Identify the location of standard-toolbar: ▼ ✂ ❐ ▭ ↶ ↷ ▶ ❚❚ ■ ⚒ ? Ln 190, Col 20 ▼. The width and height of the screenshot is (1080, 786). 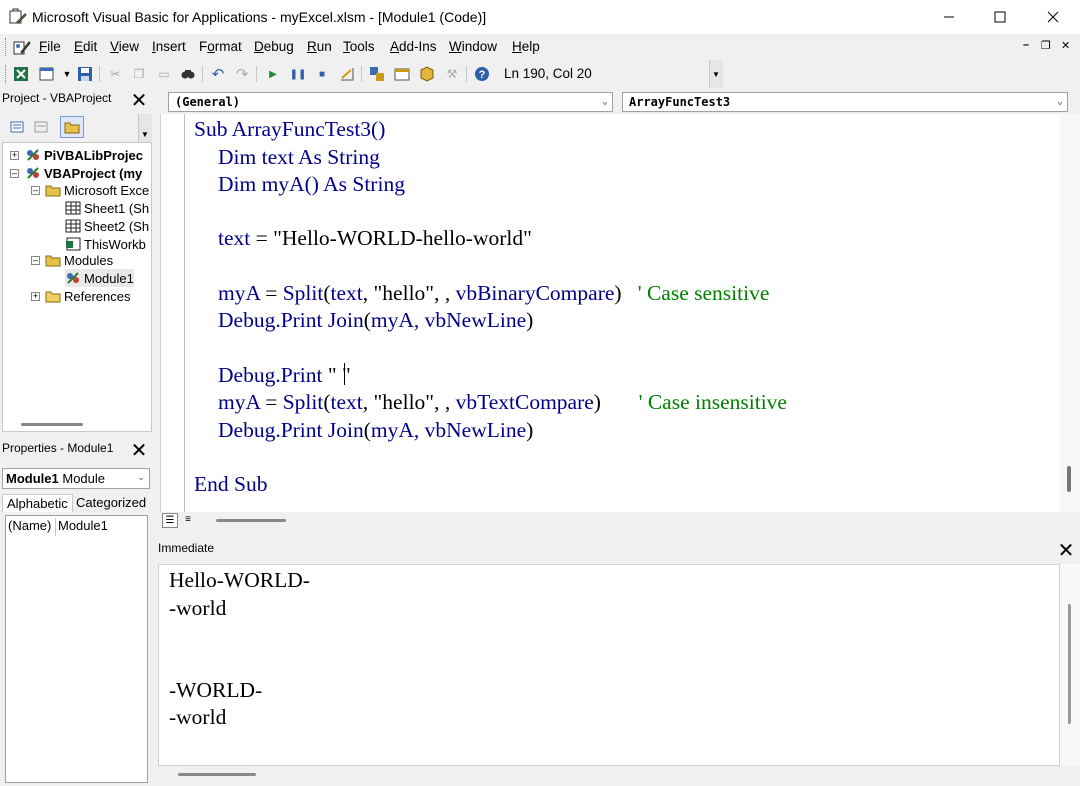
(540, 74).